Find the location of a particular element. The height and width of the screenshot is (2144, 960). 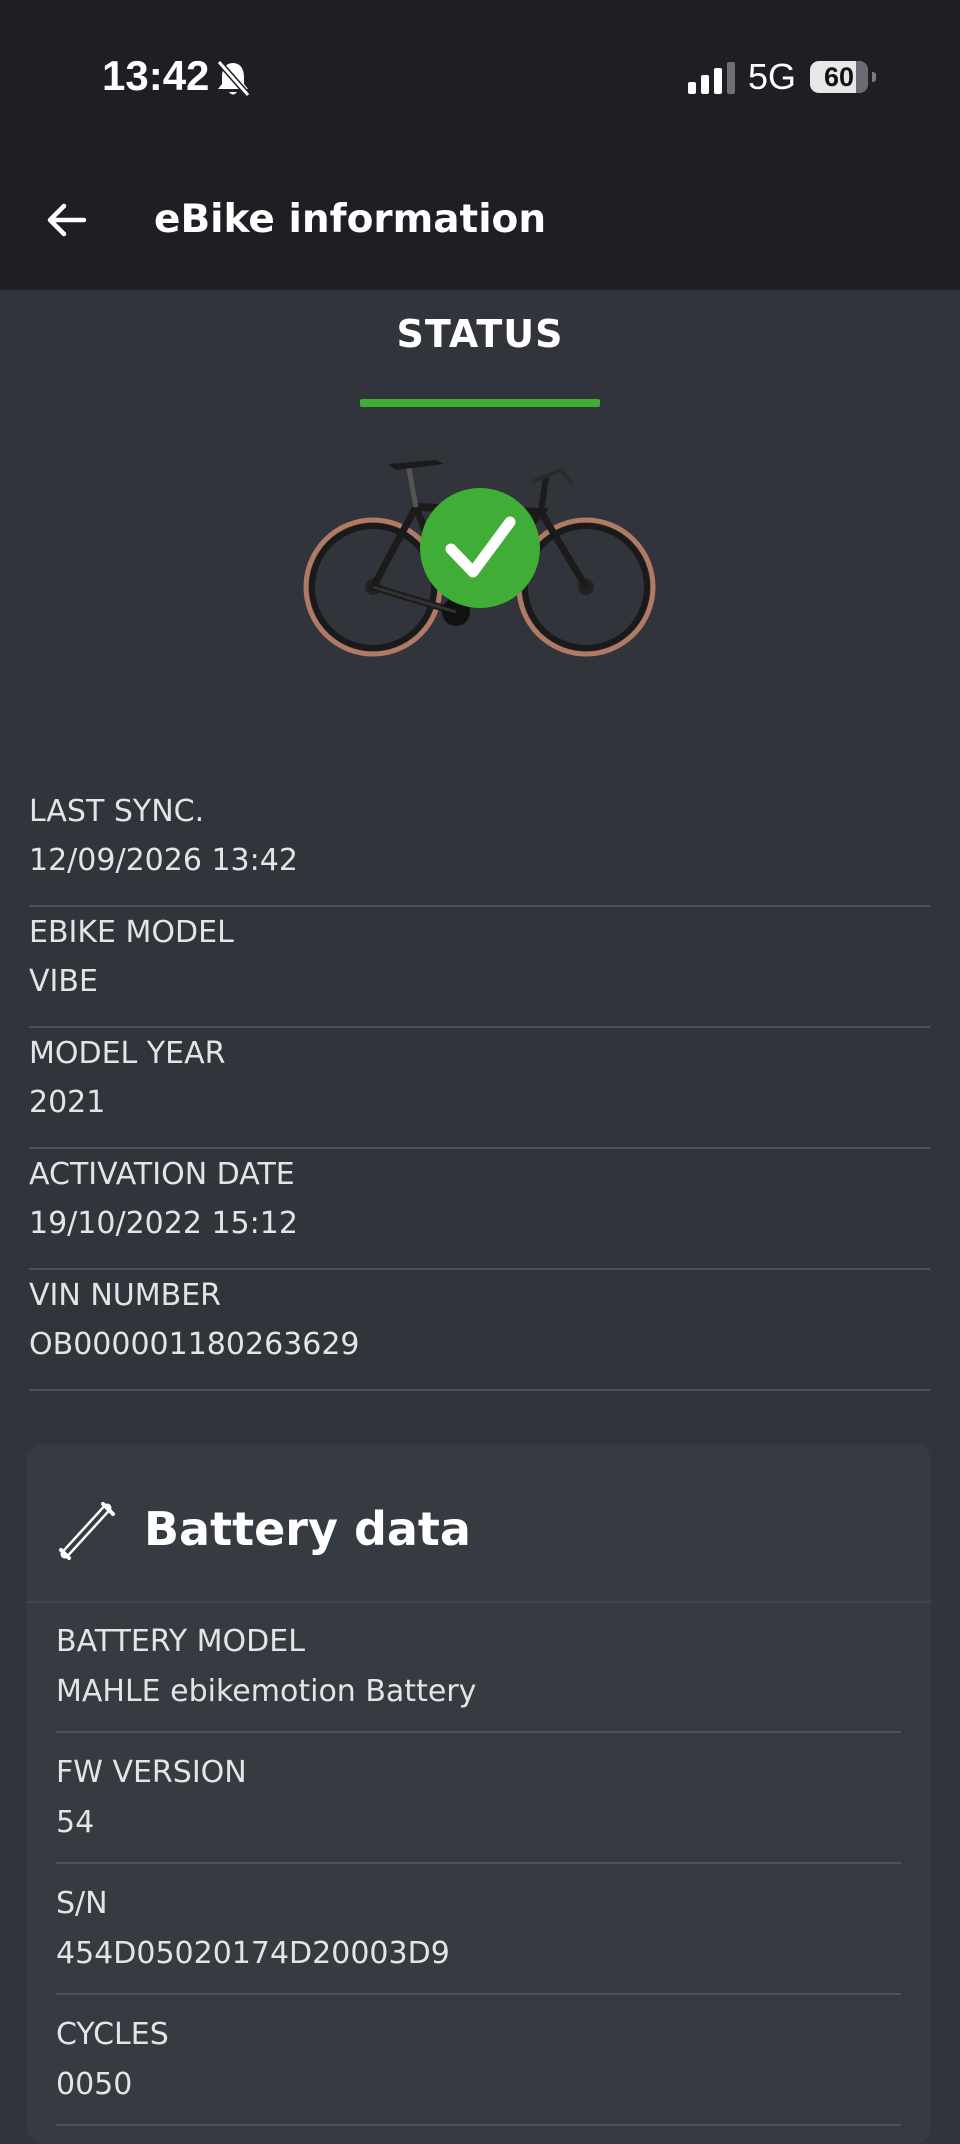

battery-card-header: Battery data is located at coordinates (479, 1523).